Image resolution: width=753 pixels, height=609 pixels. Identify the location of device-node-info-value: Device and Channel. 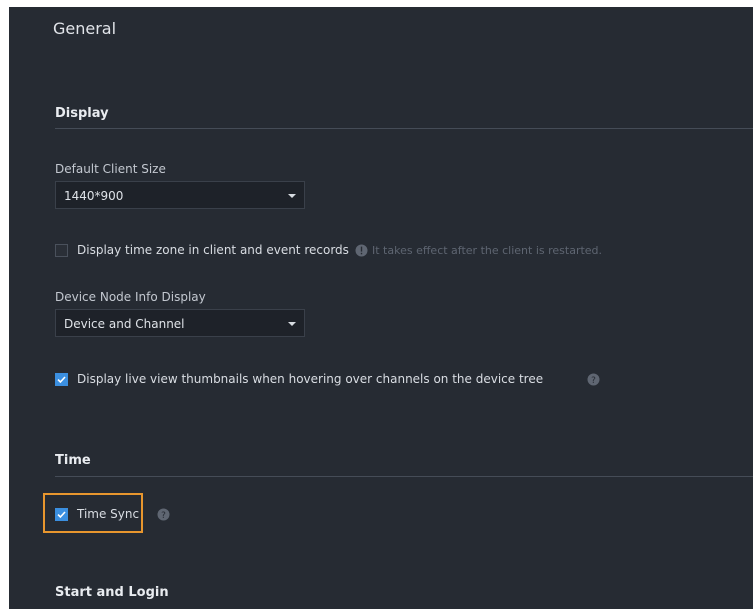
(124, 324).